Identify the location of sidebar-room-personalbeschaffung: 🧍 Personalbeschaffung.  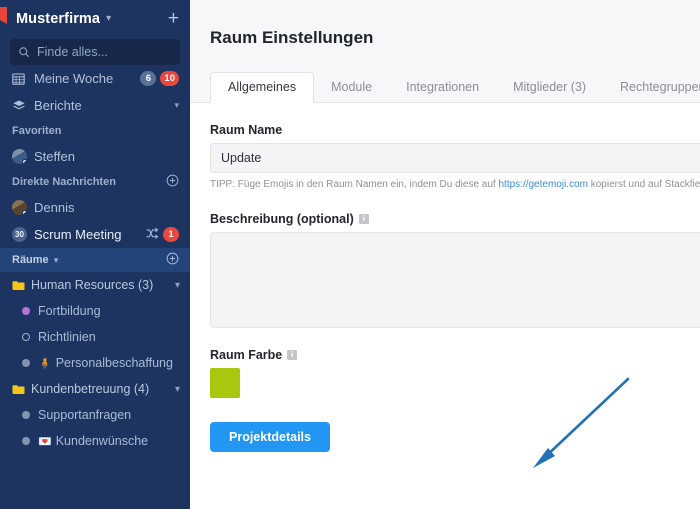
(95, 363).